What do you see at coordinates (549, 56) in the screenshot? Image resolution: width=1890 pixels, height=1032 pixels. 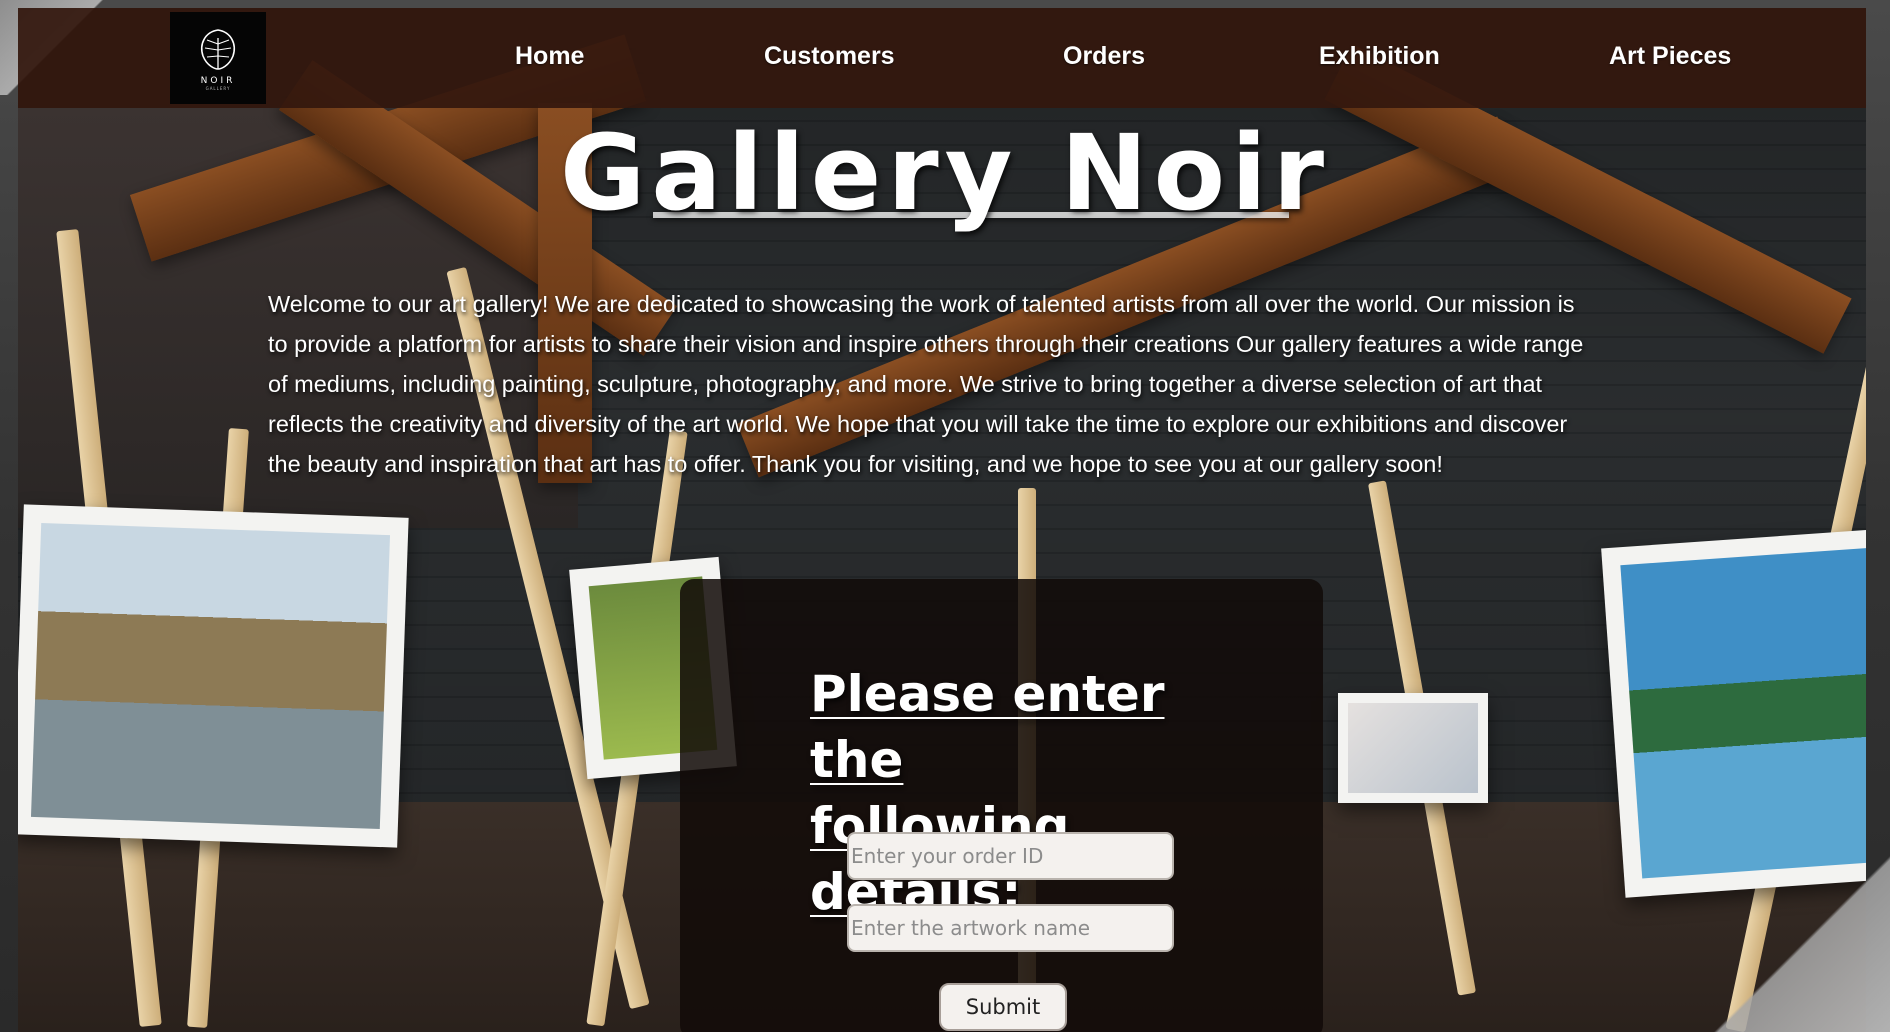 I see `nav-home: Home` at bounding box center [549, 56].